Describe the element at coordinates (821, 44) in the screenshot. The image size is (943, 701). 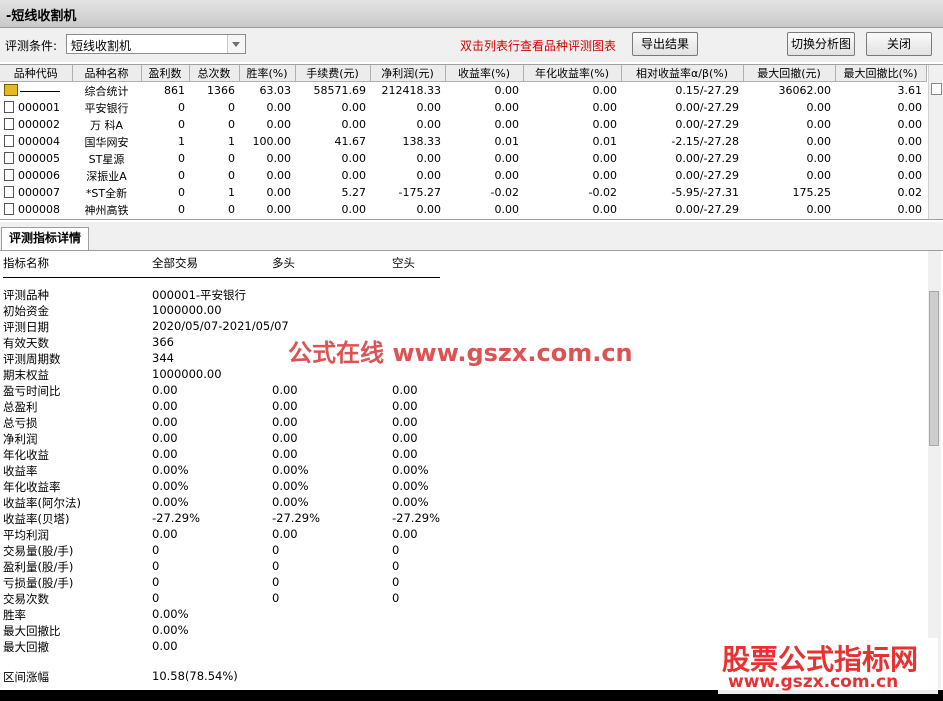
I see `switch-chart-button: 切换分析图` at that location.